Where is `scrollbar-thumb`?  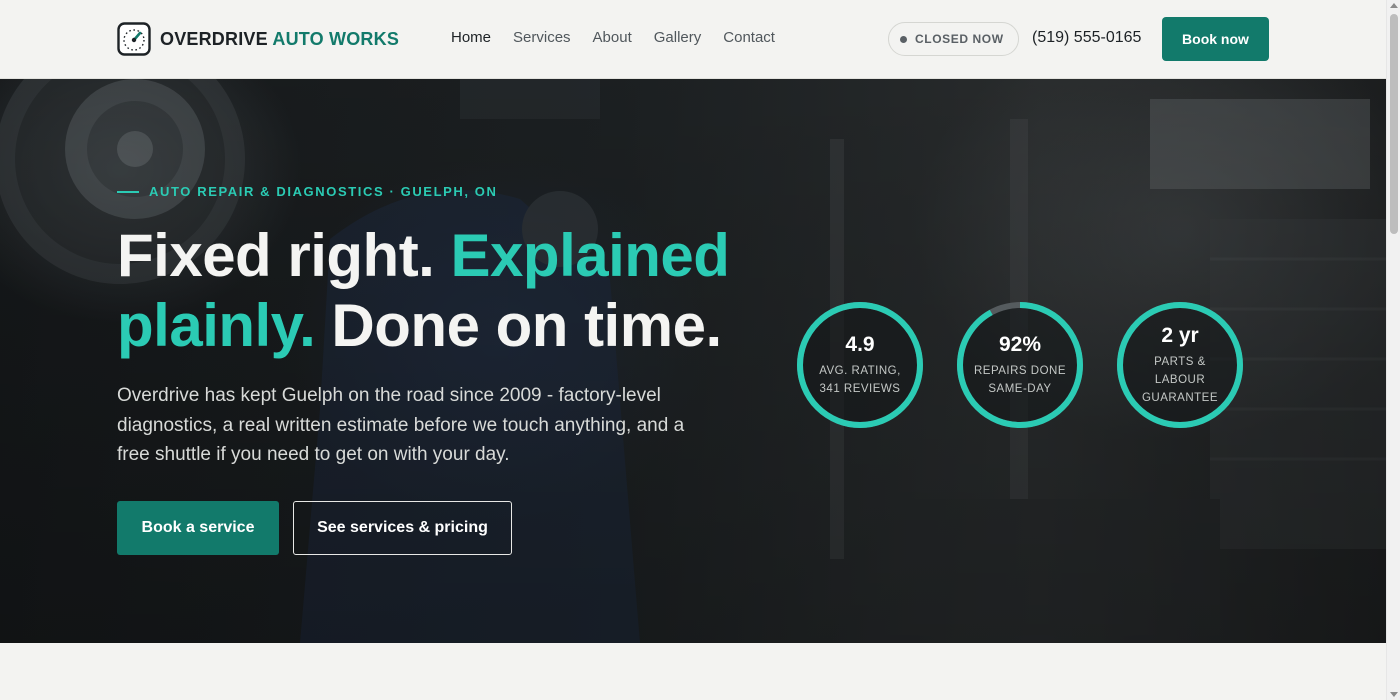 scrollbar-thumb is located at coordinates (1394, 124).